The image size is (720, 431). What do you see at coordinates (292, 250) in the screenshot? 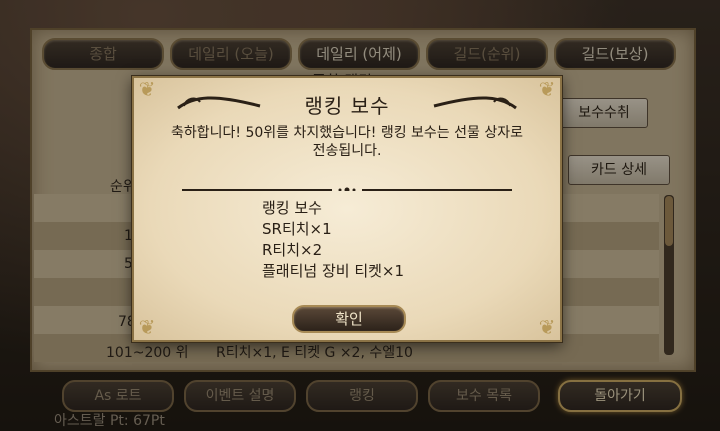
I see `reward-item: R티치×2` at bounding box center [292, 250].